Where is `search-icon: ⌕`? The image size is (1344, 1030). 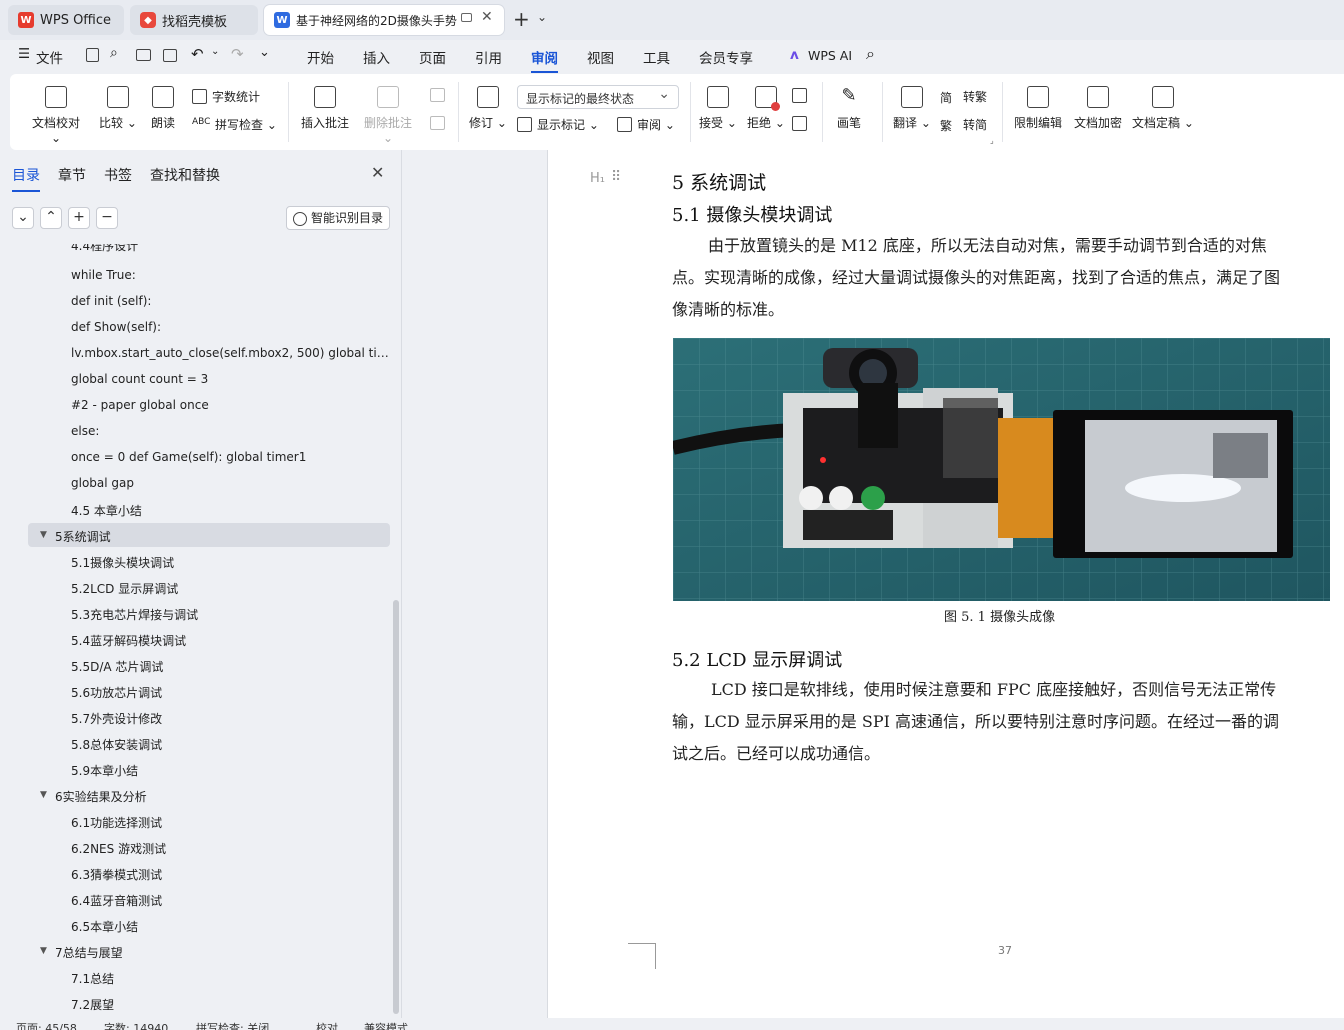 search-icon: ⌕ is located at coordinates (870, 54).